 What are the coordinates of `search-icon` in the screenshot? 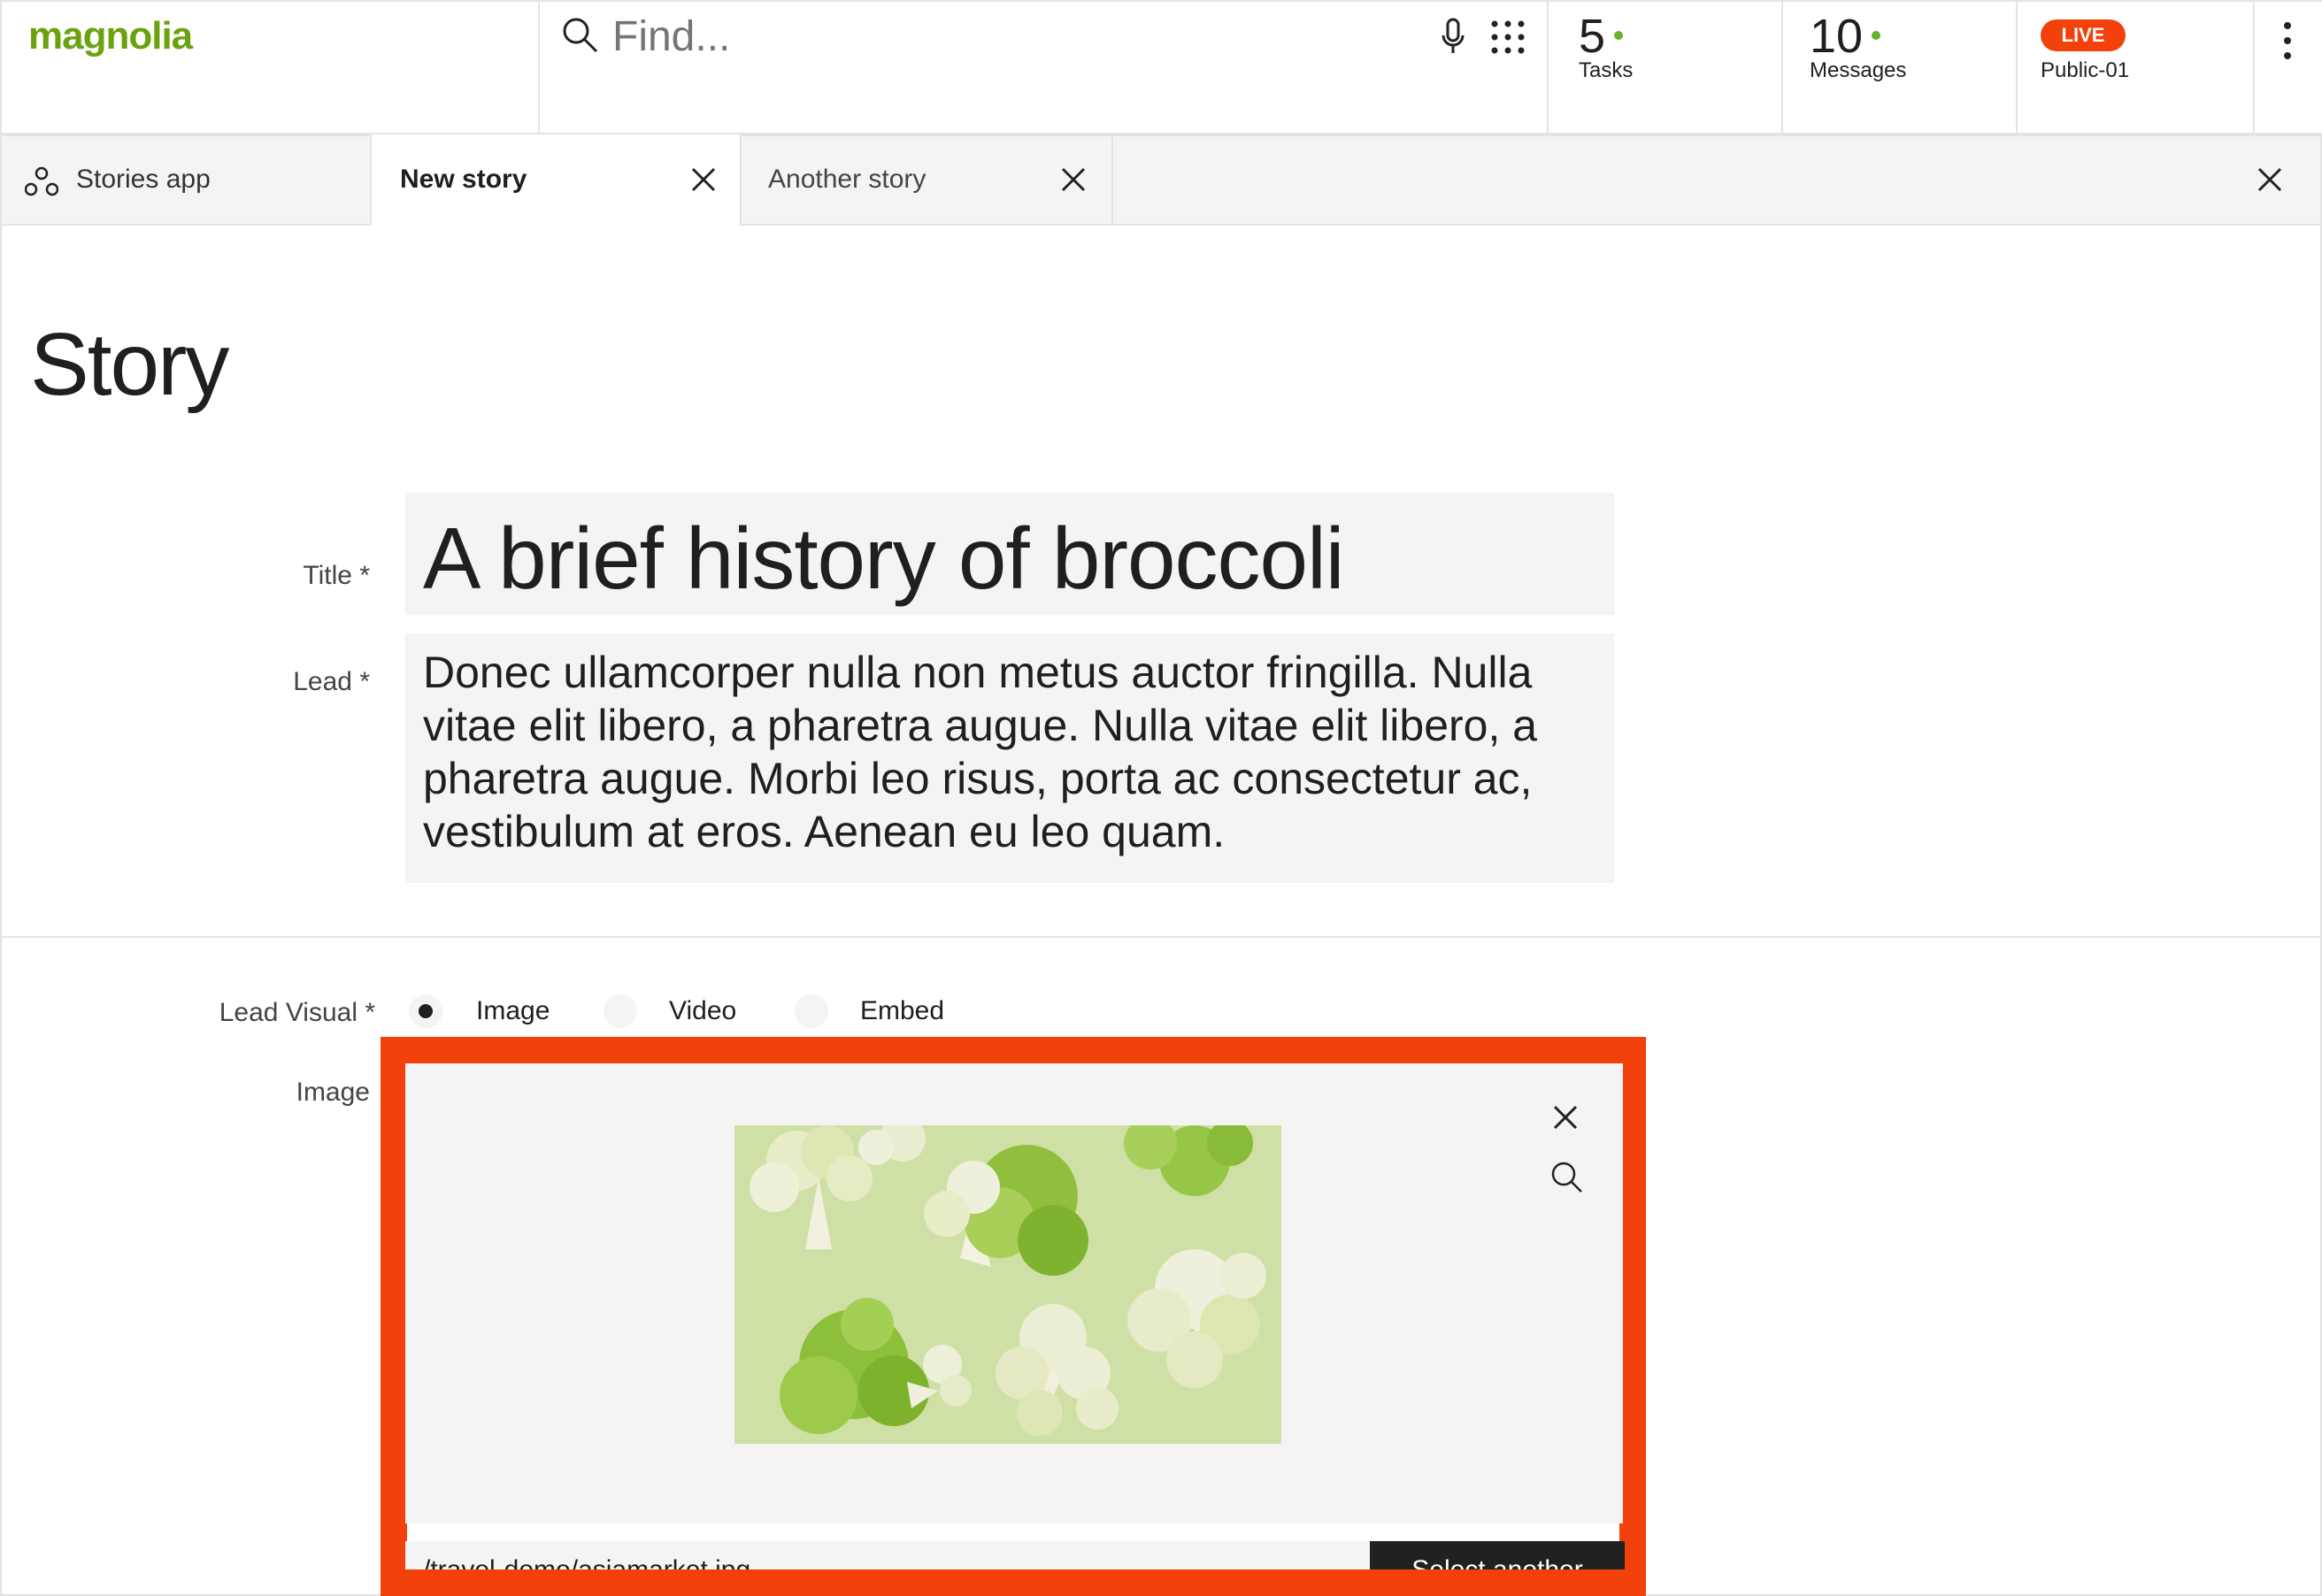 It's located at (581, 35).